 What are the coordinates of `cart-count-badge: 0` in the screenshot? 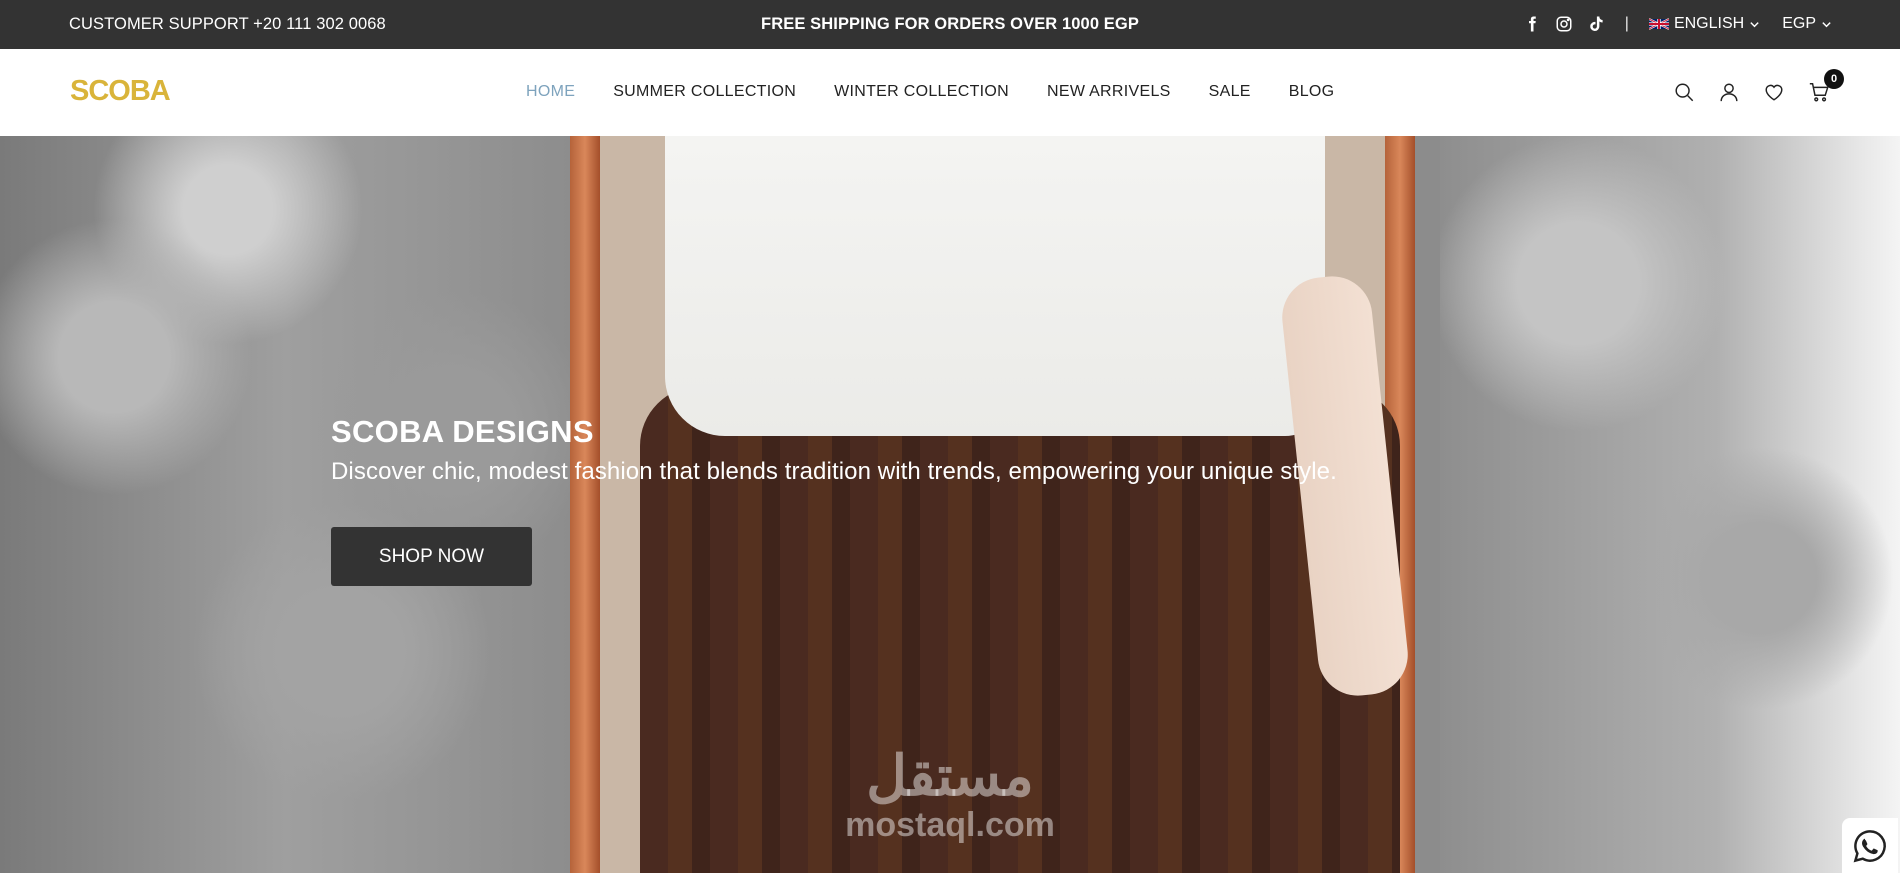 It's located at (1834, 79).